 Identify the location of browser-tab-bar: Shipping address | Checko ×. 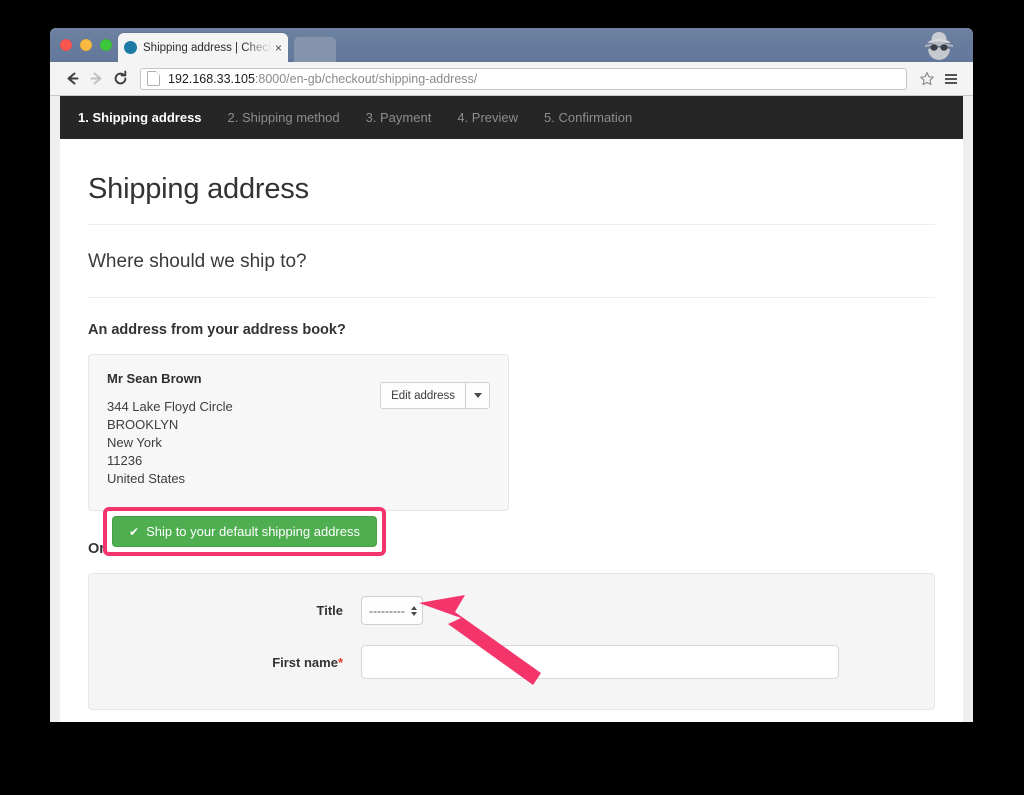
(511, 45).